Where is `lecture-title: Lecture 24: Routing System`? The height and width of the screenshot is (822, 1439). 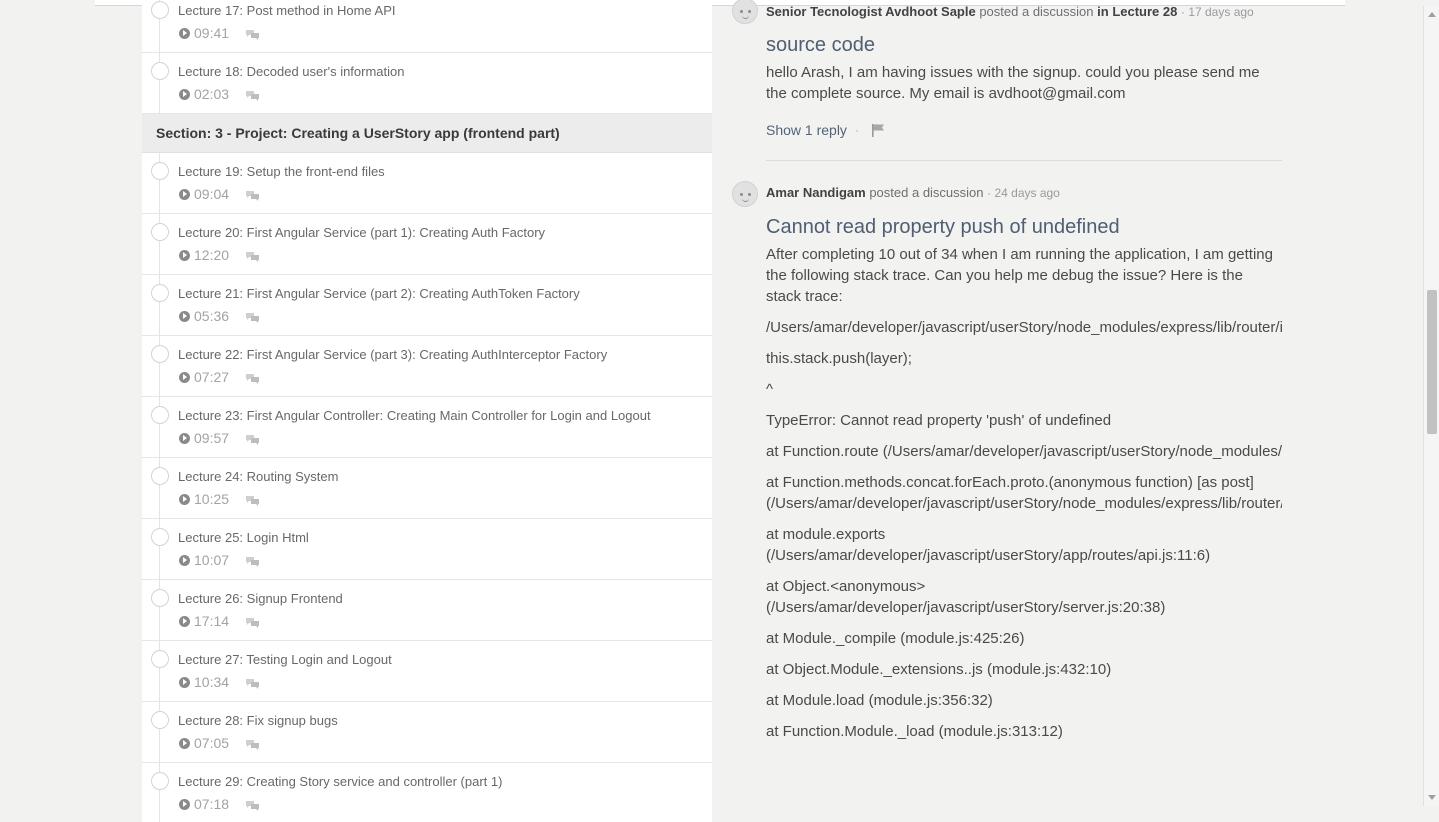 lecture-title: Lecture 24: Routing System is located at coordinates (258, 476).